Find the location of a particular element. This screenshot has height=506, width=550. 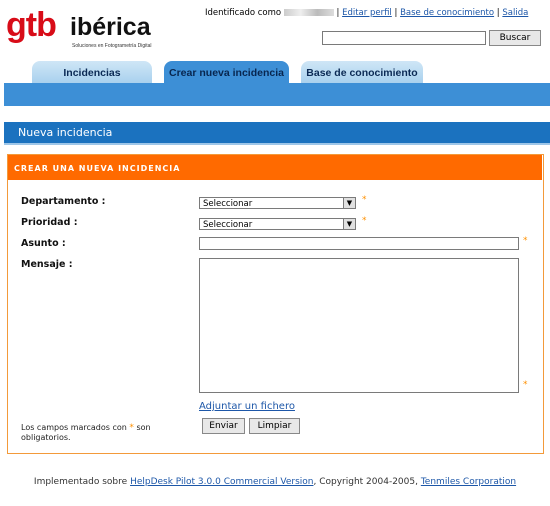

nav-bar is located at coordinates (277, 94).